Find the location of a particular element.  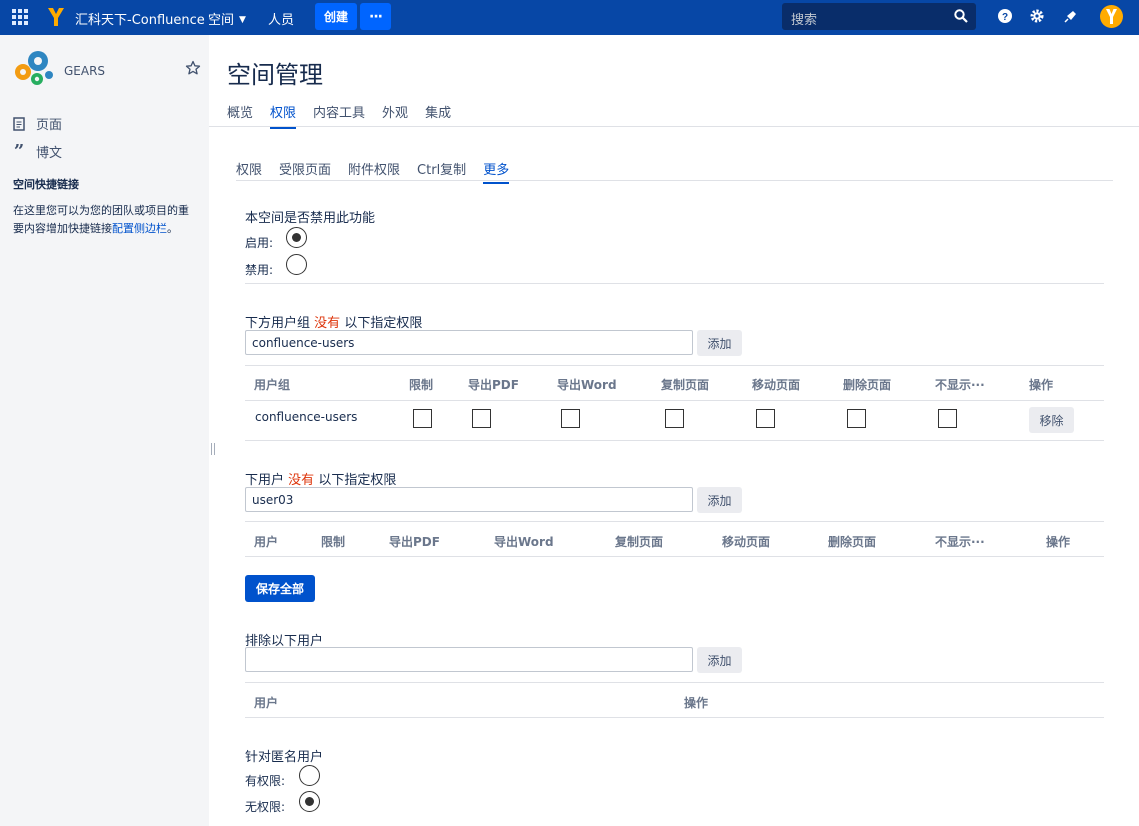

help-icon: ? is located at coordinates (1005, 16).